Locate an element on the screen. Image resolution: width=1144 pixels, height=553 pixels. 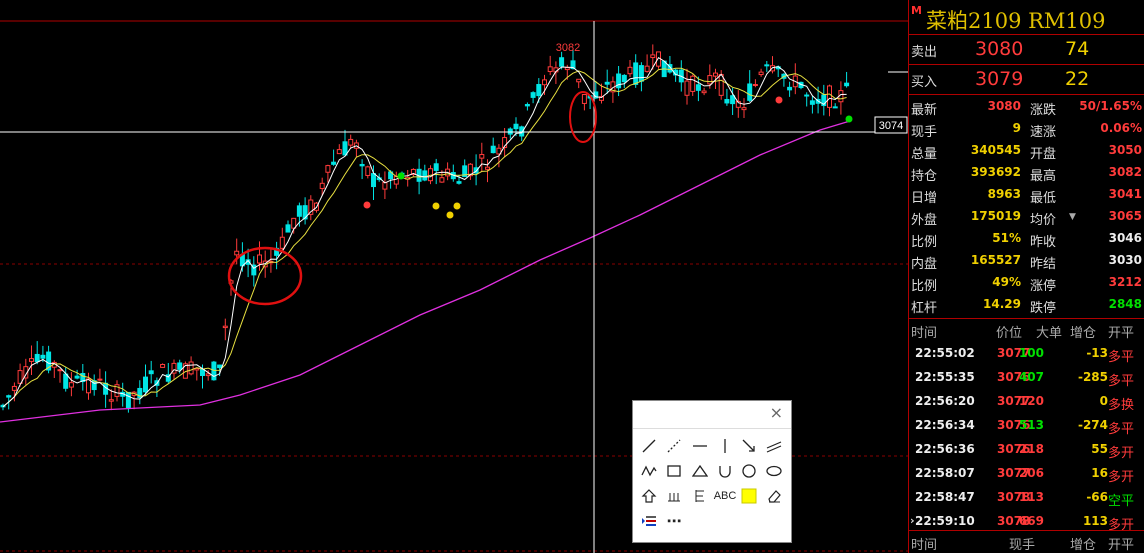
tick-row: 22:56:36 3076 218 55 多开 is located at coordinates (1026, 449).